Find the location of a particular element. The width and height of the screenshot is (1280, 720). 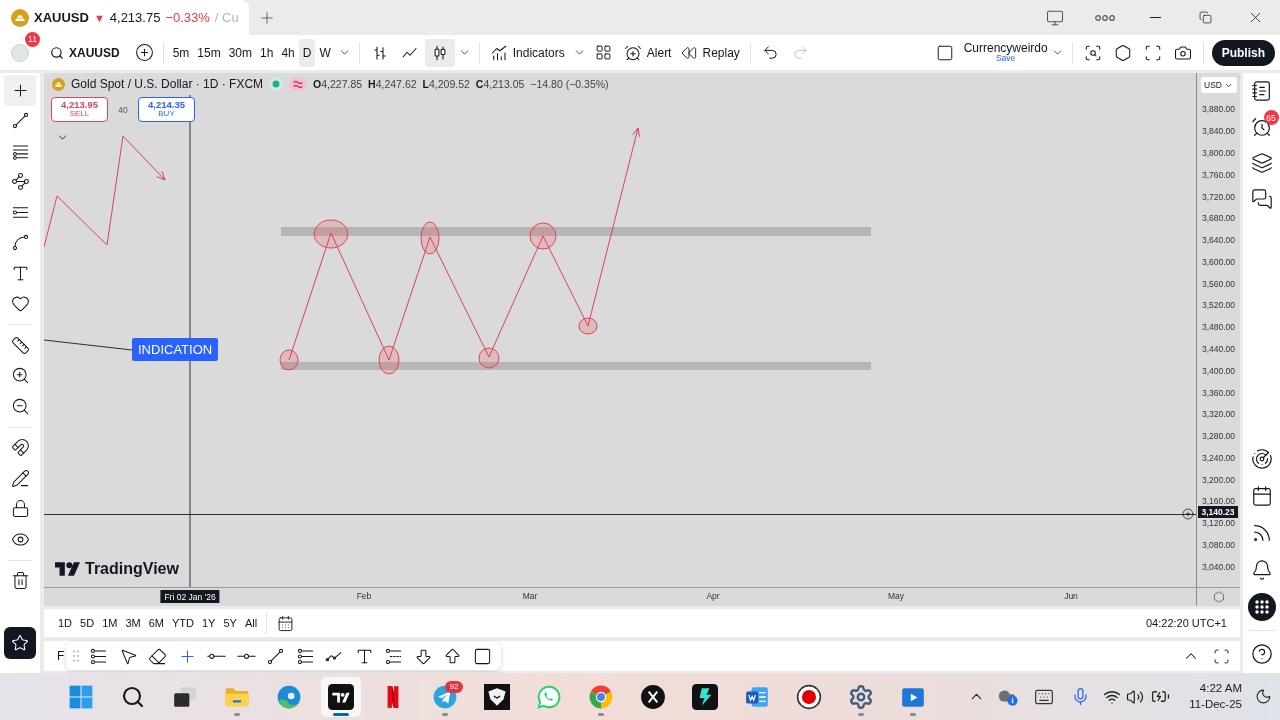

eraser-icon is located at coordinates (158, 656).